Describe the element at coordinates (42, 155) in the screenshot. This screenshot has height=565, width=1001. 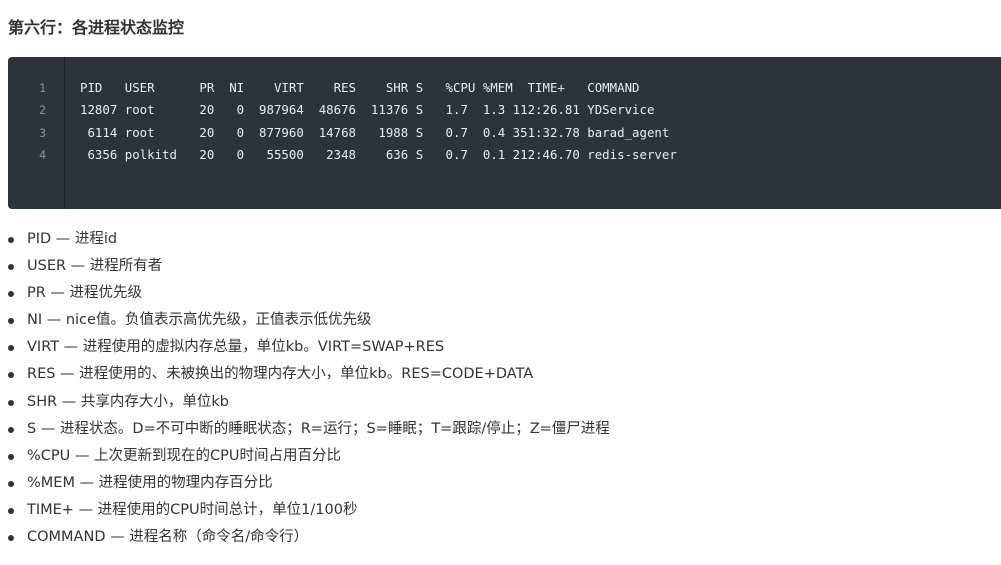
I see `line-number: 4` at that location.